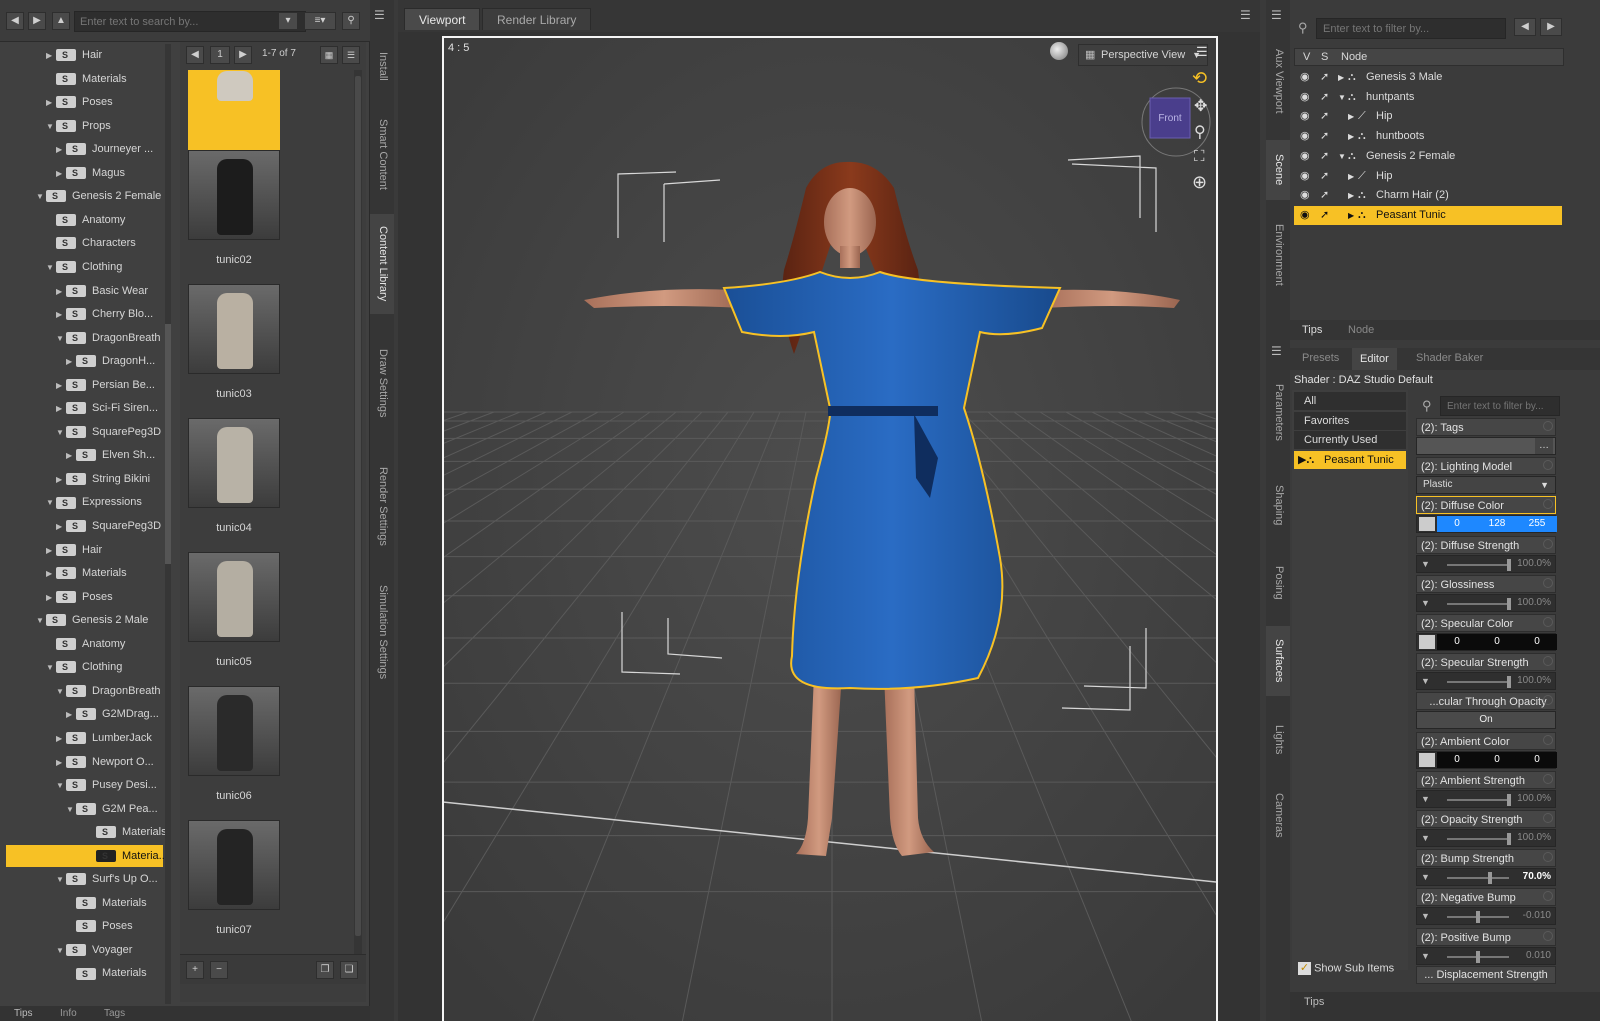 Image resolution: width=1600 pixels, height=1021 pixels. Describe the element at coordinates (85, 691) in the screenshot. I see `tree-item: ▼ DragonBreath` at that location.